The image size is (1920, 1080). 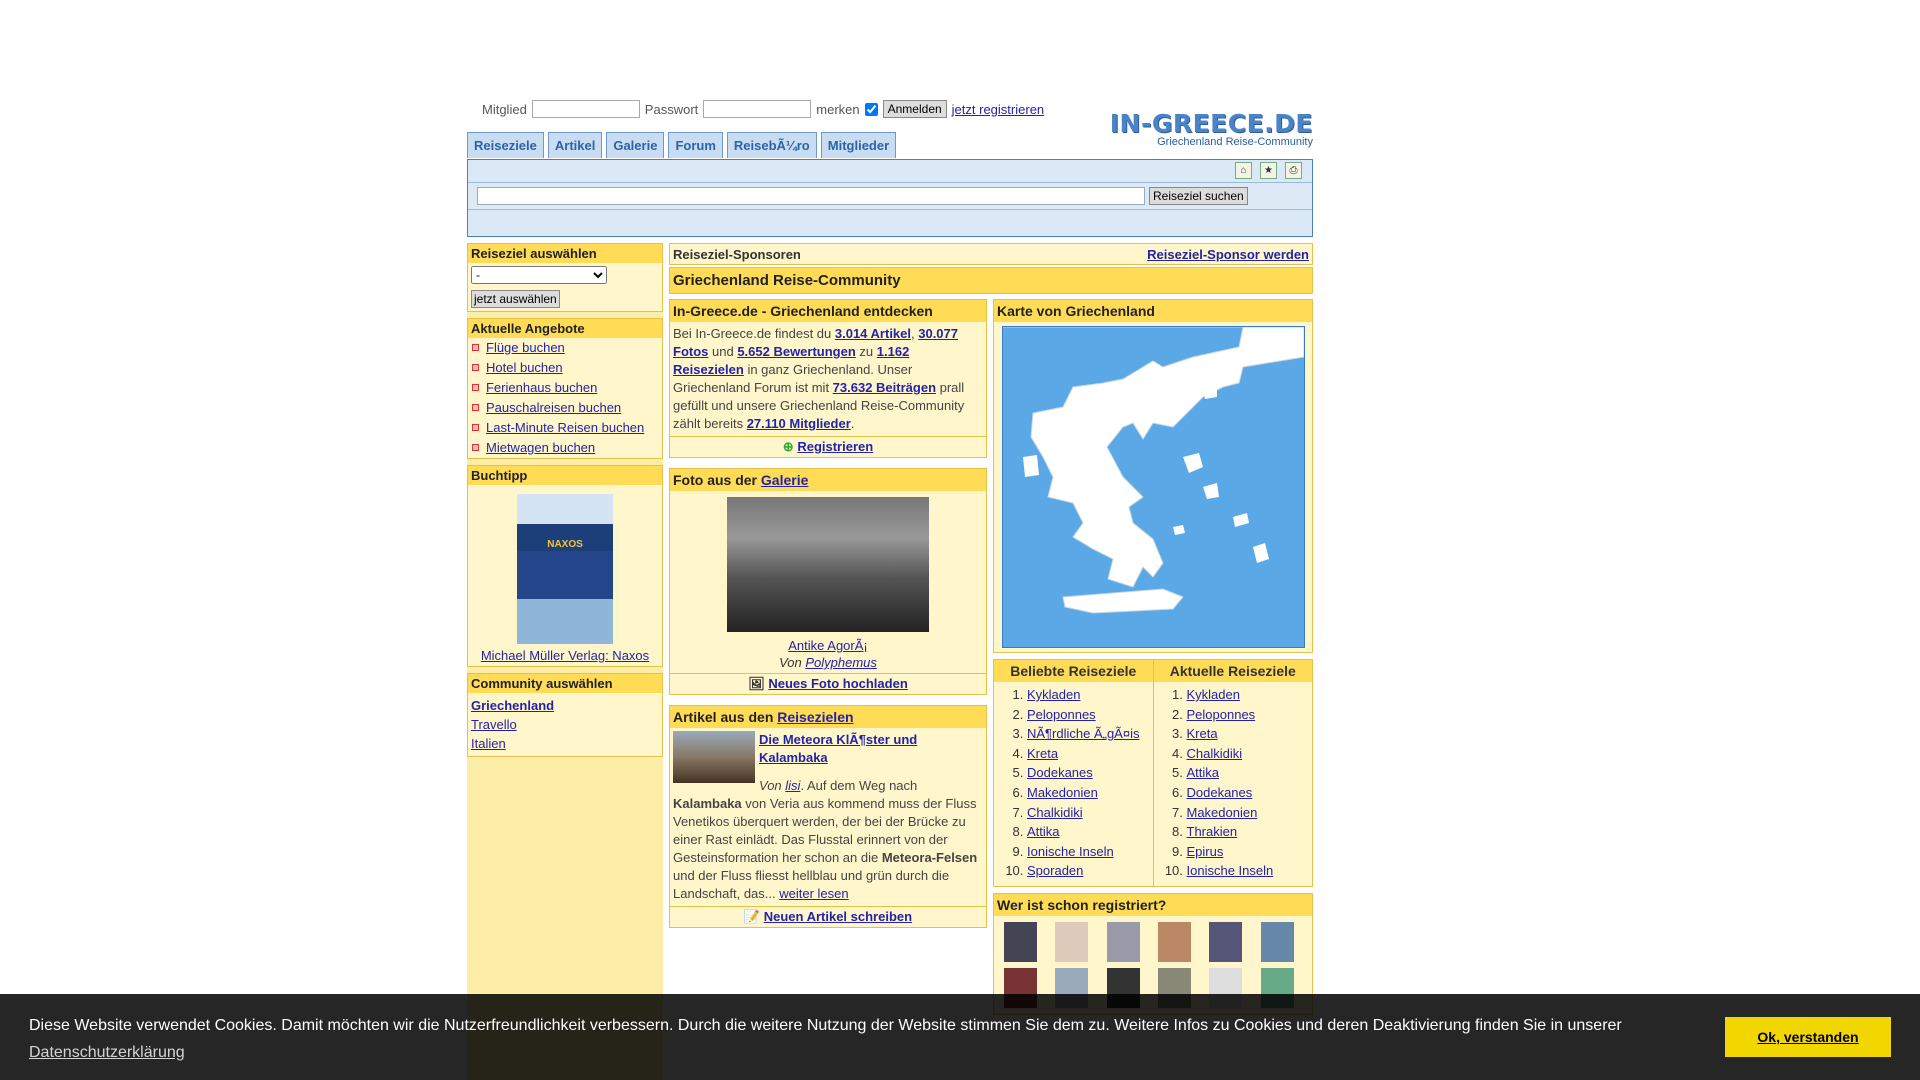 I want to click on offer-item: Hotel buchen, so click(x=565, y=368).